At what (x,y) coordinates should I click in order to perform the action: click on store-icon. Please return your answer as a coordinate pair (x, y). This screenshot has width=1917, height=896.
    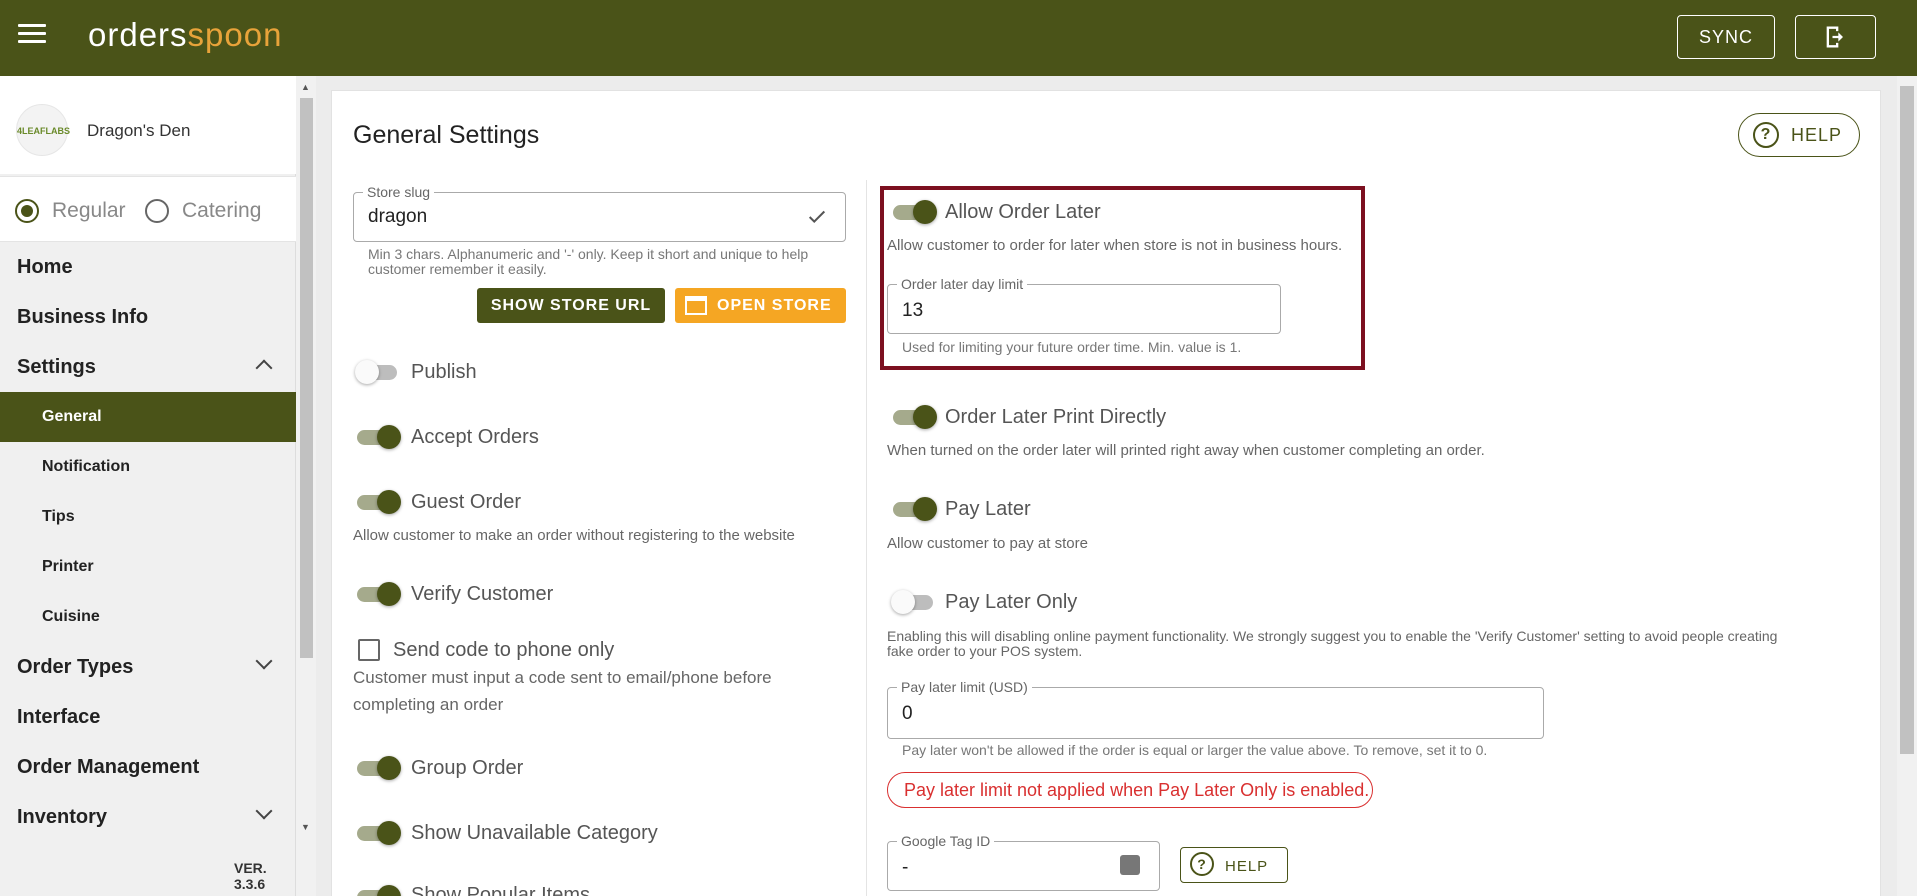
    Looking at the image, I should click on (696, 305).